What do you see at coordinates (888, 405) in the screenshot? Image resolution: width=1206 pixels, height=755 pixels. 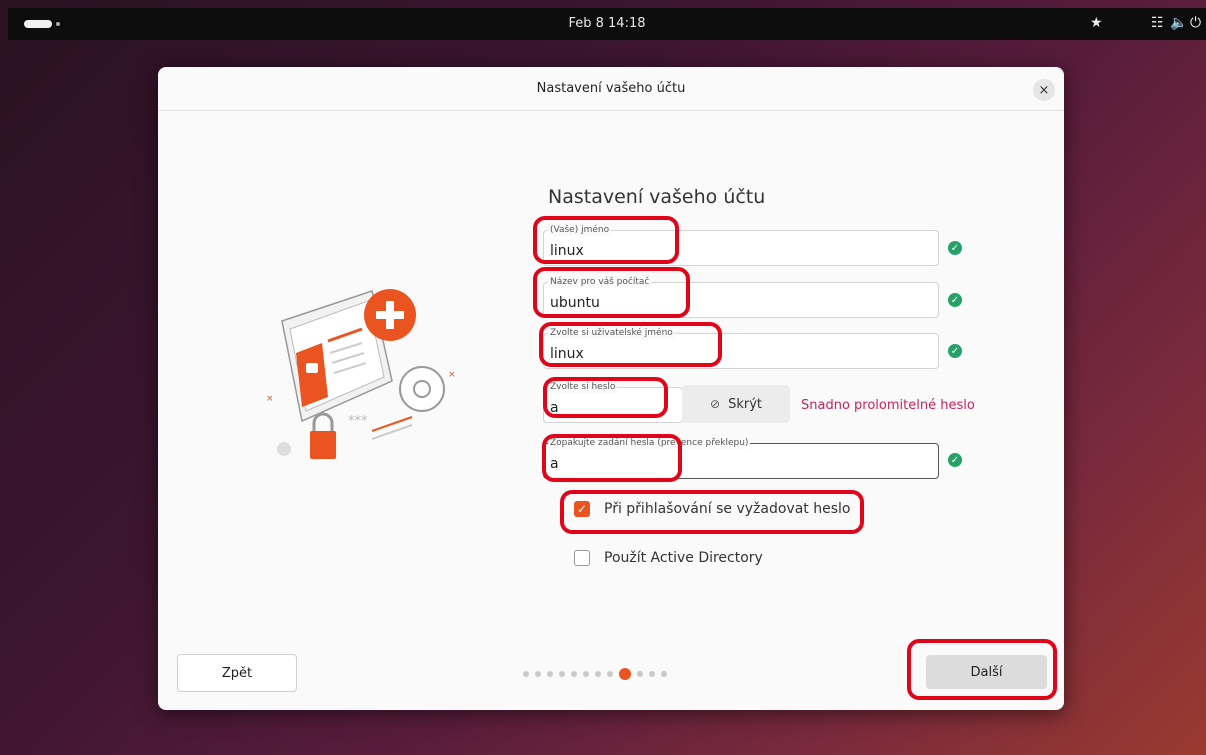 I see `password-strength-text: Snadno prolomitelné heslo` at bounding box center [888, 405].